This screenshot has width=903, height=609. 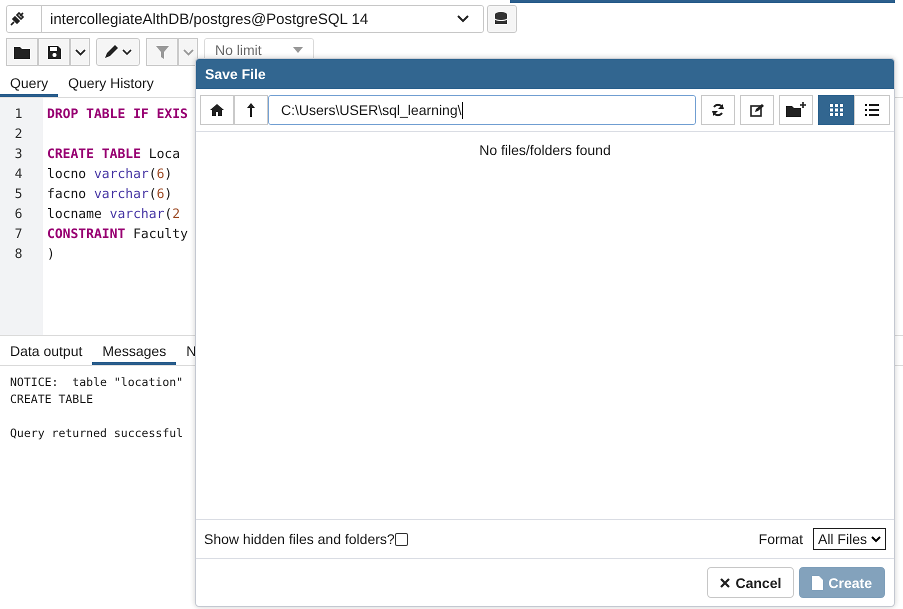 What do you see at coordinates (19, 195) in the screenshot?
I see `line-number: 5` at bounding box center [19, 195].